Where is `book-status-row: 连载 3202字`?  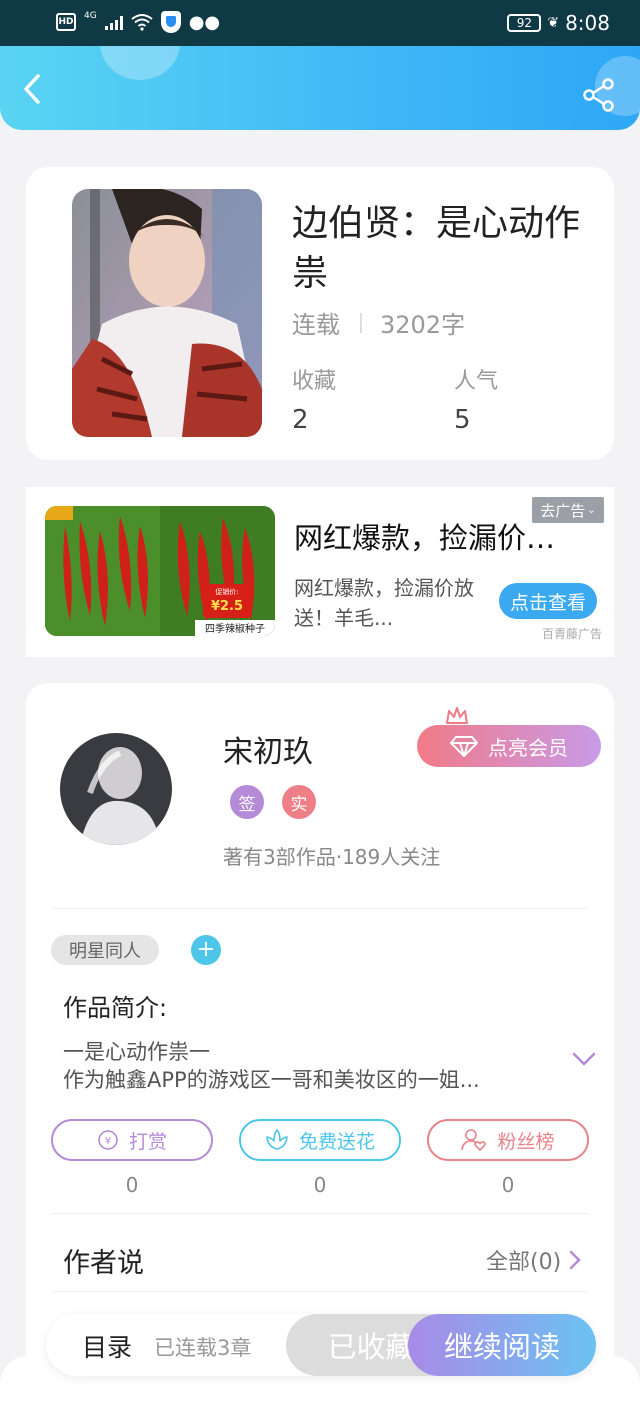 book-status-row: 连载 3202字 is located at coordinates (378, 322).